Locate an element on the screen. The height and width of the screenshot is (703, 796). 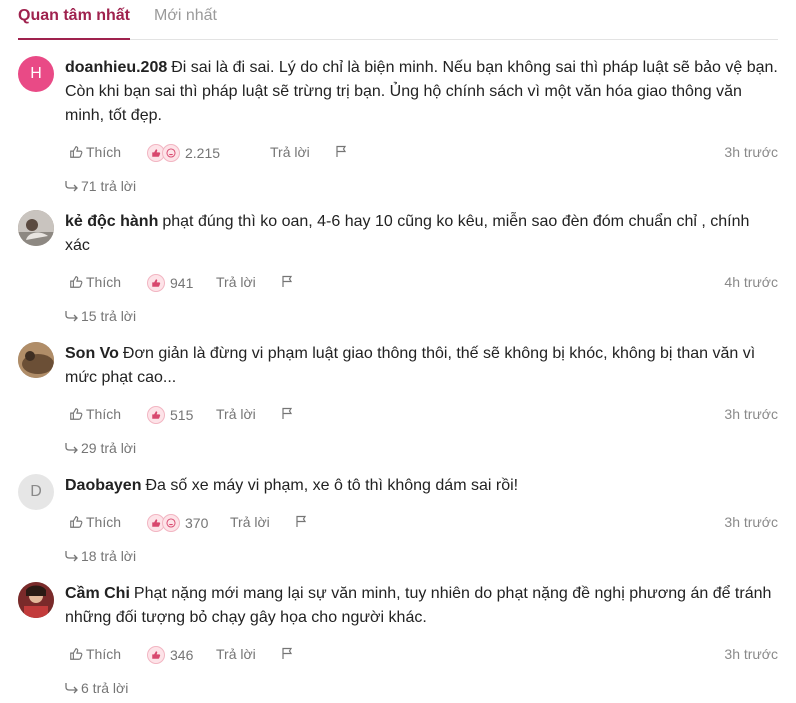
replies-count: 71 trả lời is located at coordinates (109, 186).